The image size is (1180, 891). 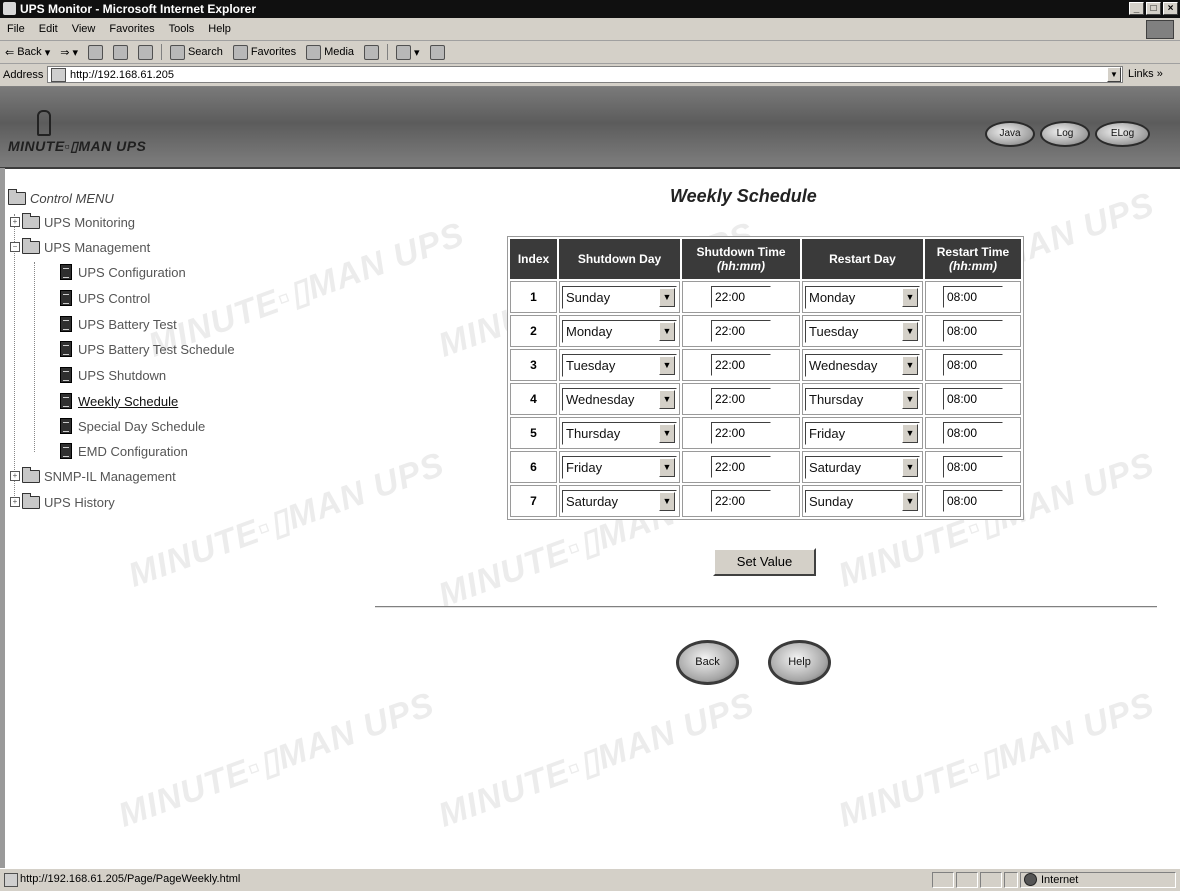 What do you see at coordinates (84, 29) in the screenshot?
I see `menu-view: View` at bounding box center [84, 29].